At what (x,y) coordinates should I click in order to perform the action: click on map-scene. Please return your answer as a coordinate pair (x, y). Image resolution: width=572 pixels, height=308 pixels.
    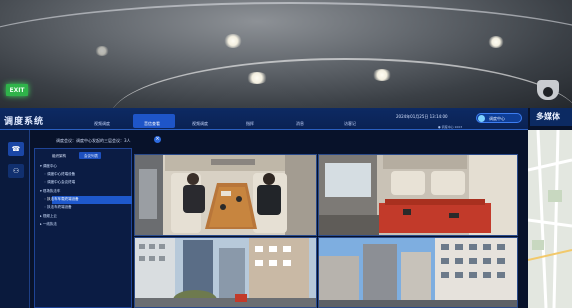
    Looking at the image, I should click on (550, 219).